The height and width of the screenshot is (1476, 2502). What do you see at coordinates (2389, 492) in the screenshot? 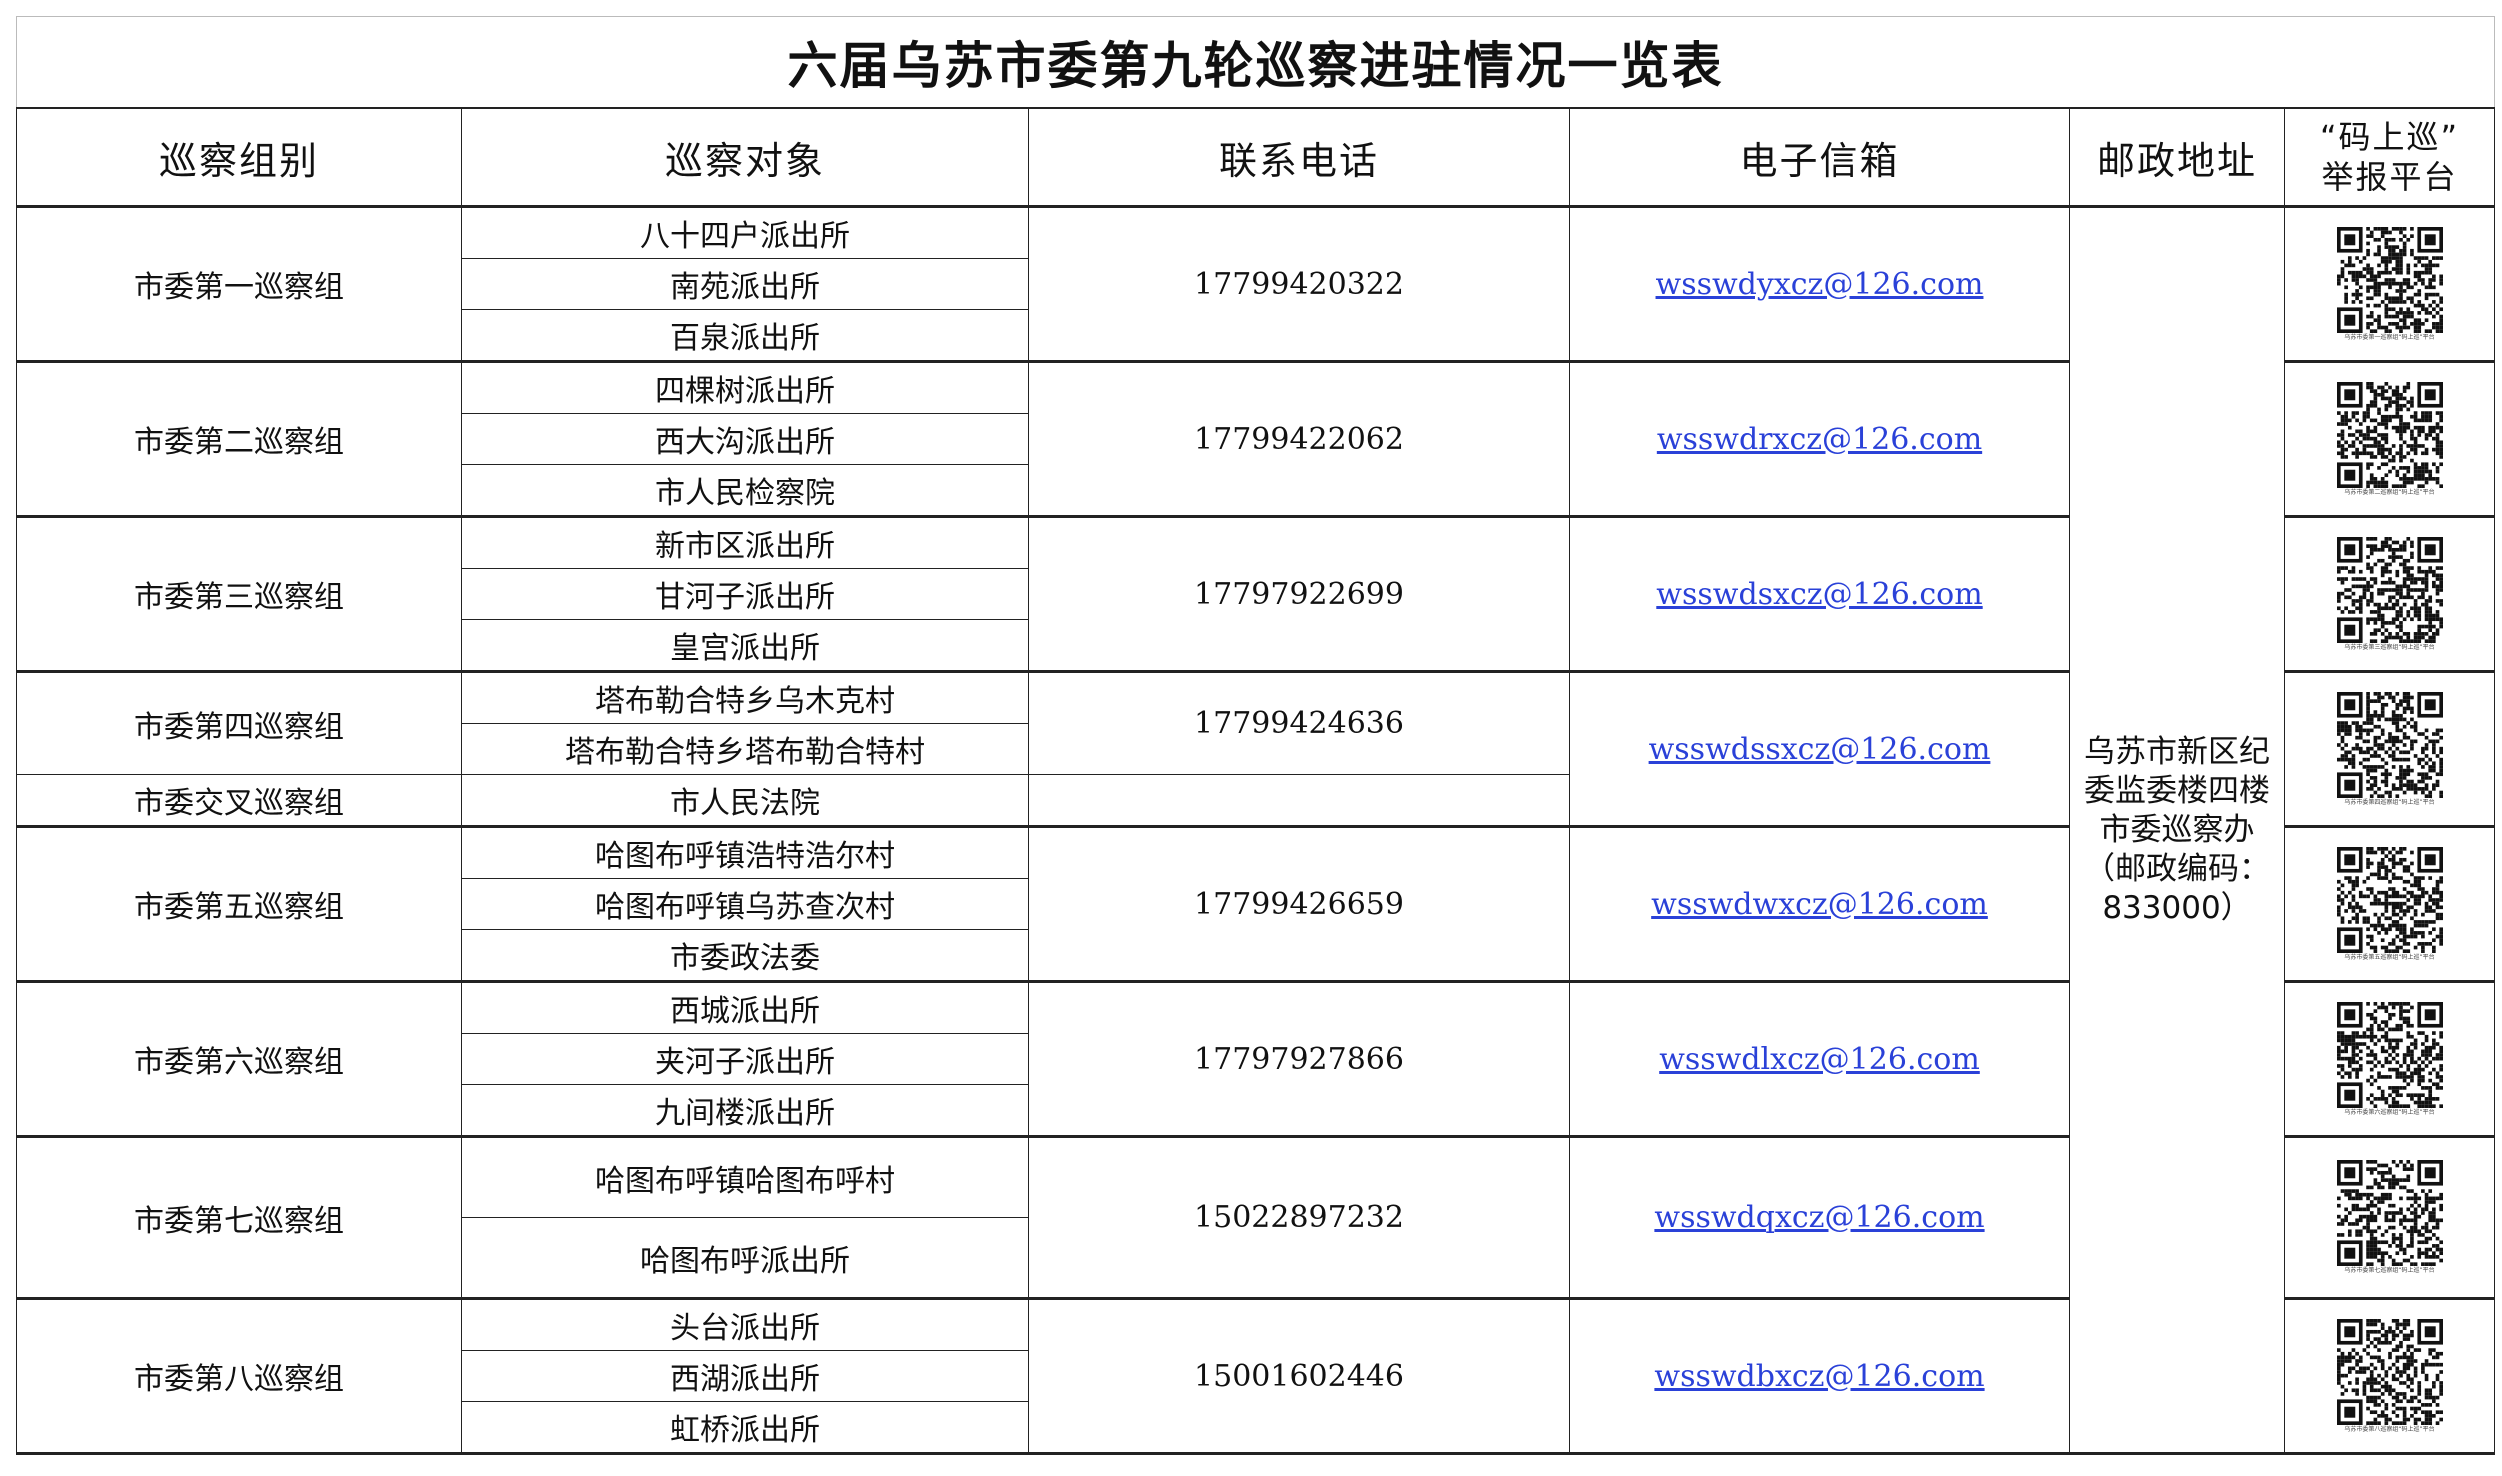
I see `qr-caption: 乌苏市委第二巡察组“码上巡”平台` at bounding box center [2389, 492].